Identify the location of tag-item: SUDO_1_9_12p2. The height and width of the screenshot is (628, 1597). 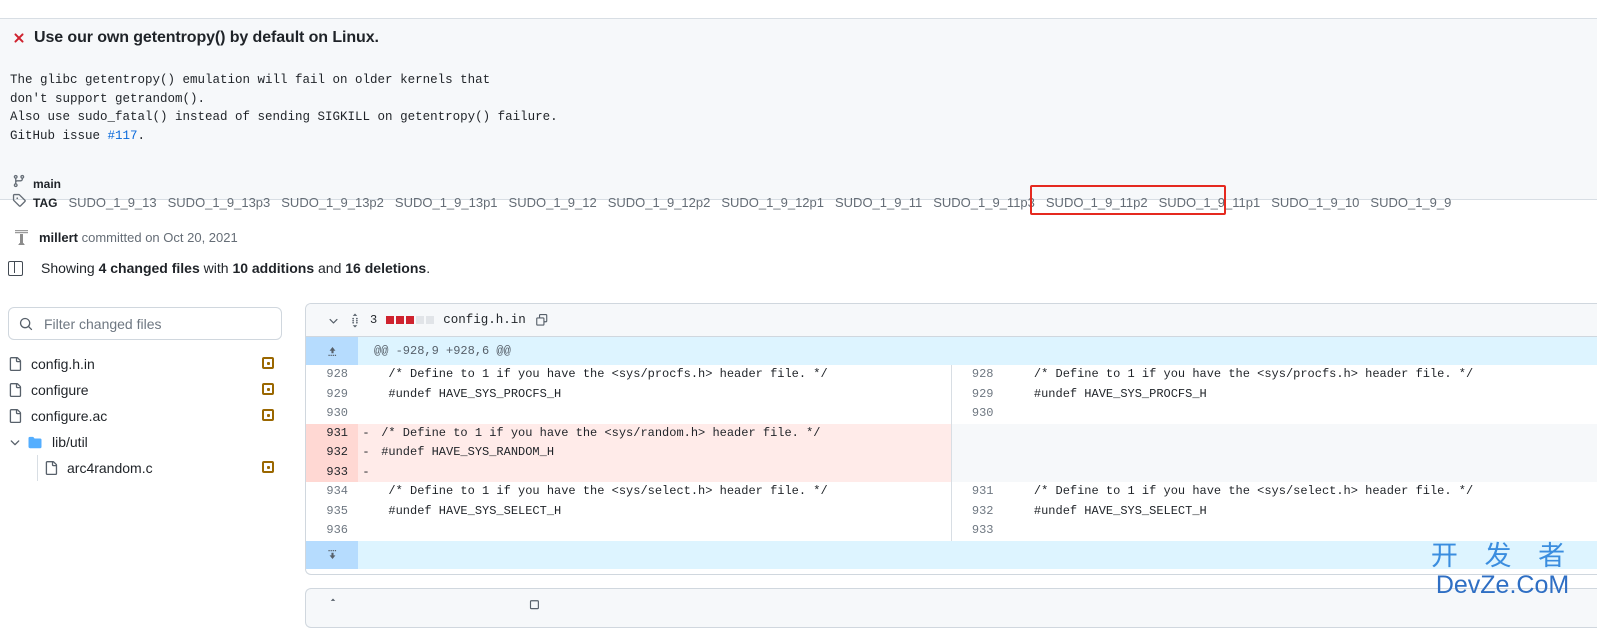
(659, 202).